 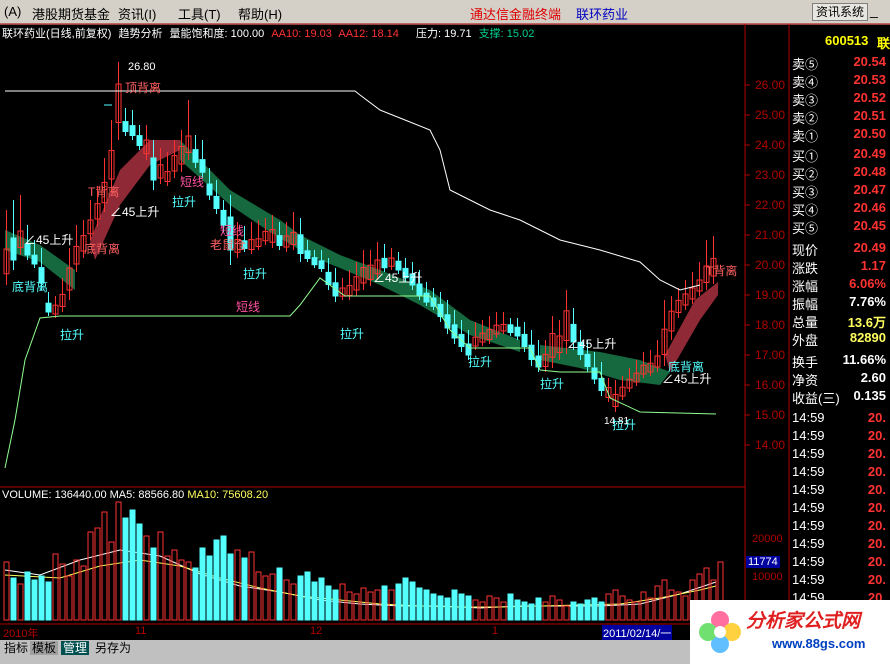 I want to click on stat-row-value: 6.06%, so click(x=867, y=283).